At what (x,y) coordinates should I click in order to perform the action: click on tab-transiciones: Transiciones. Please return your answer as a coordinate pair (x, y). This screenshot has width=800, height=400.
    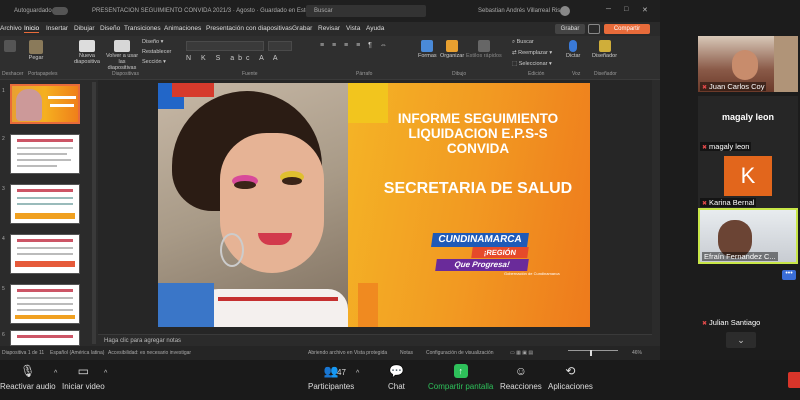
    Looking at the image, I should click on (142, 28).